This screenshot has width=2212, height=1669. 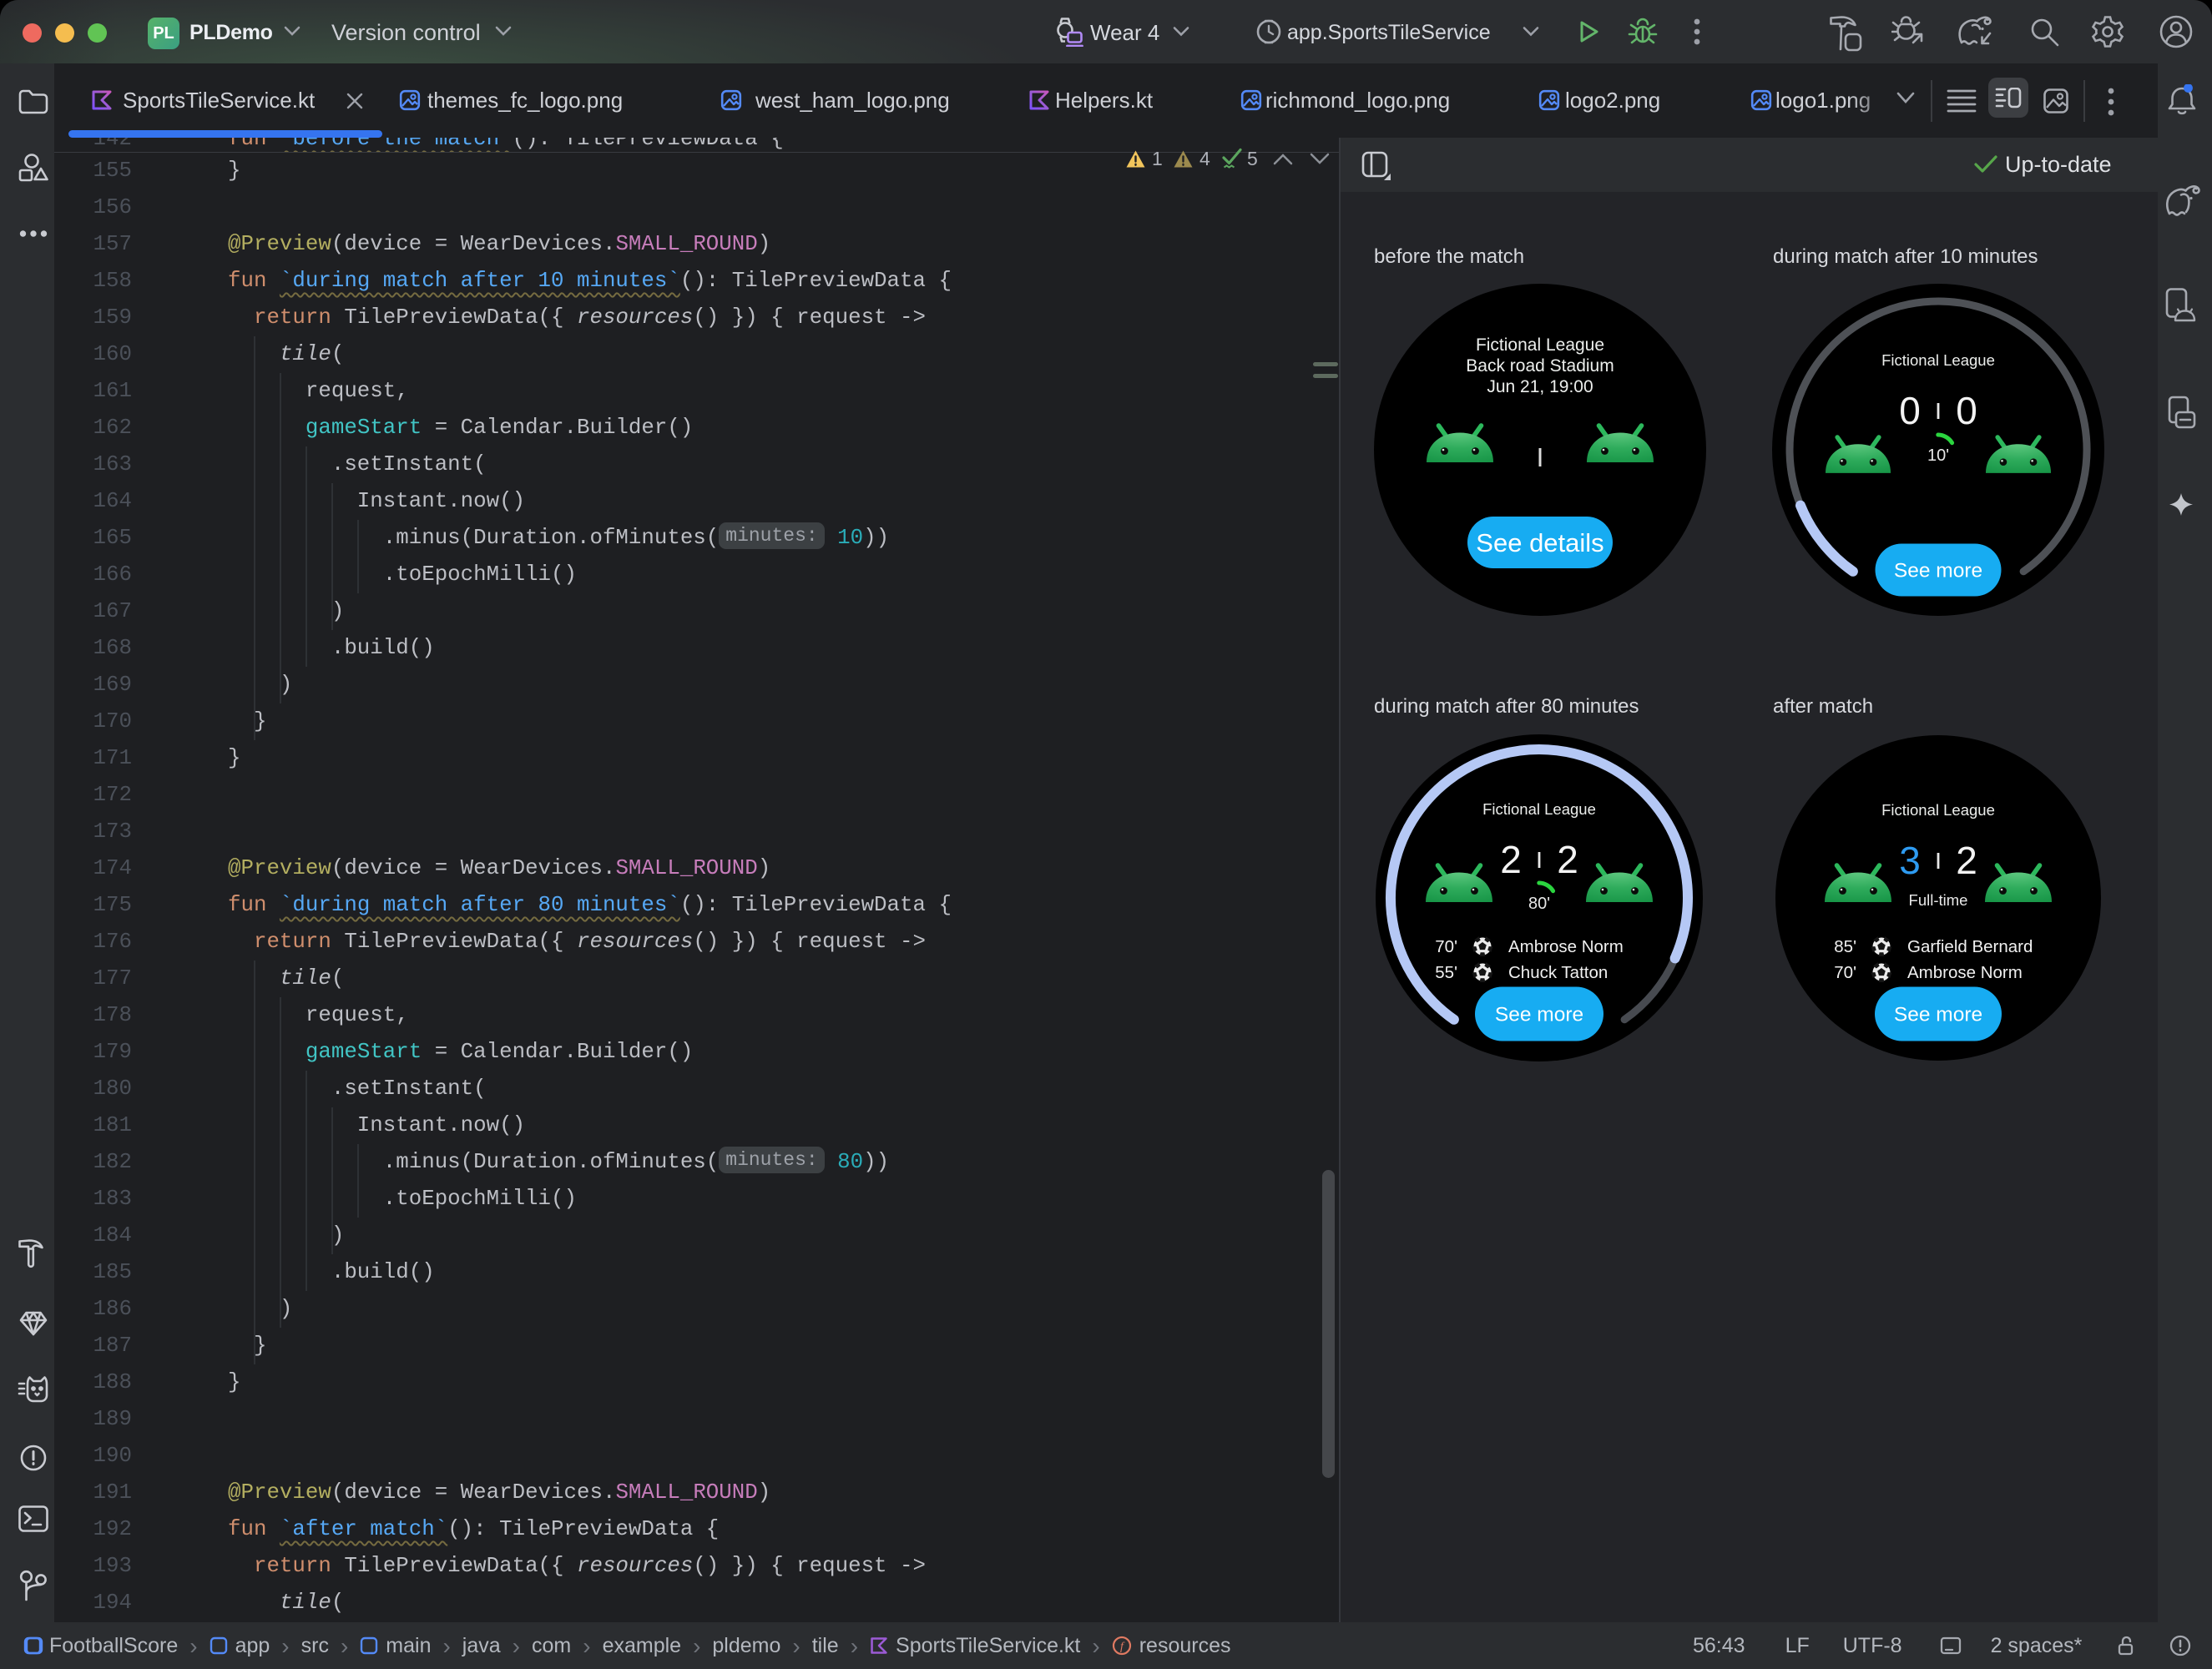 What do you see at coordinates (1558, 972) in the screenshot?
I see `svg-text: Chuck Tatton` at bounding box center [1558, 972].